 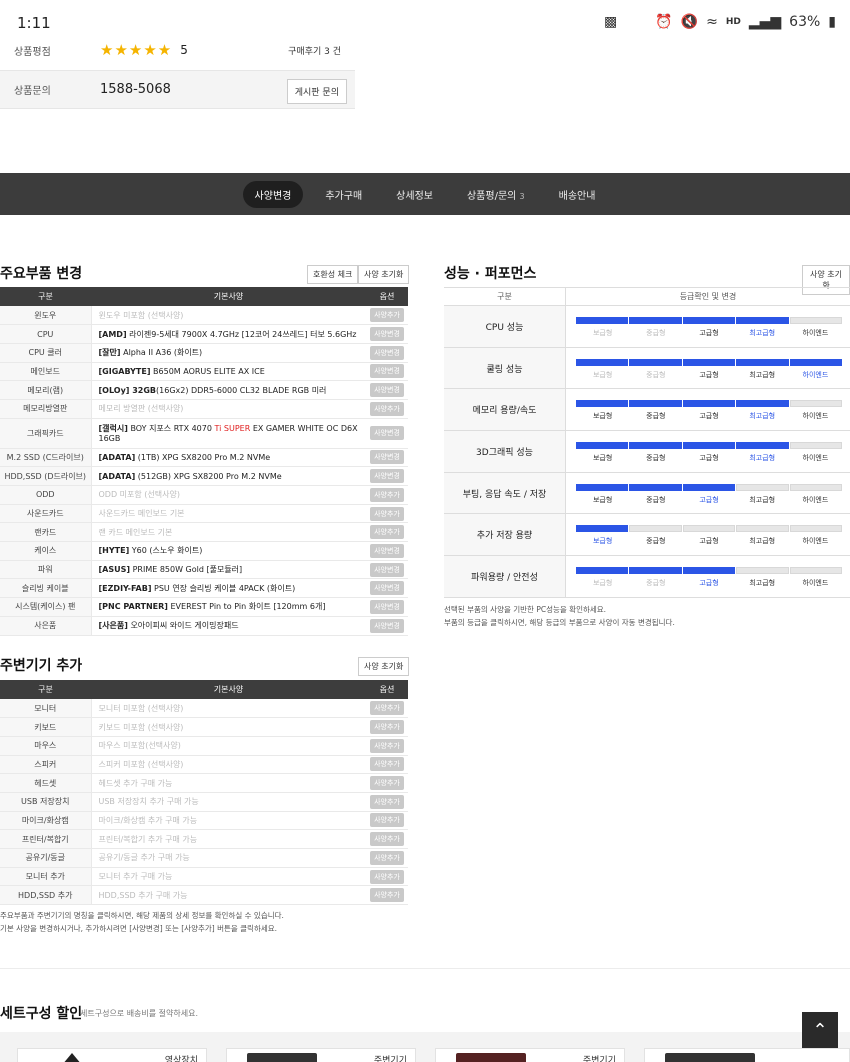 What do you see at coordinates (228, 353) in the screenshot?
I see `row-spec: [잘만] Alpha II A36 (화이트)` at bounding box center [228, 353].